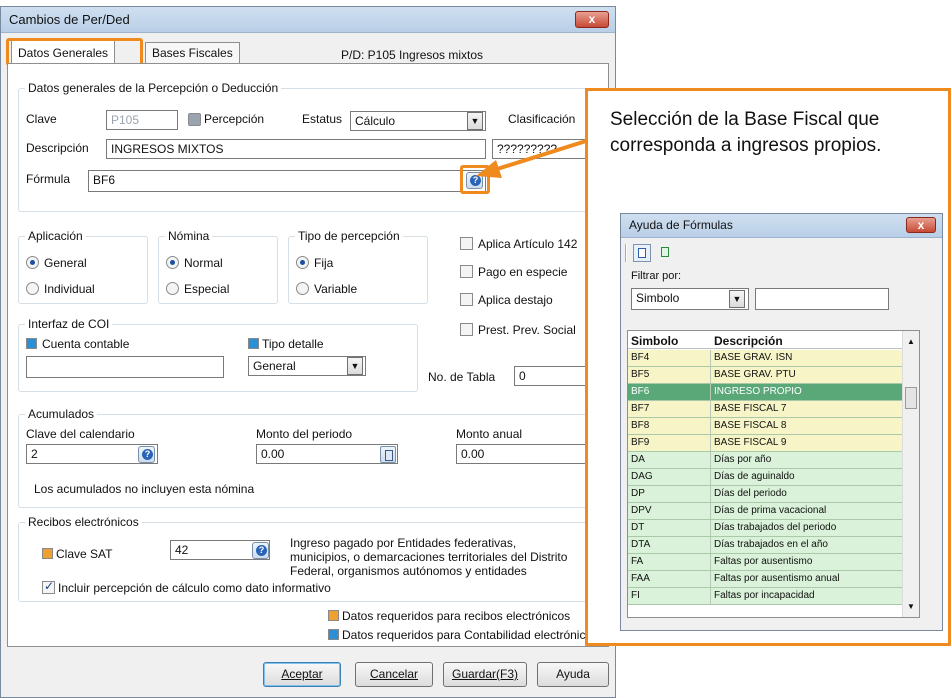 The width and height of the screenshot is (952, 698). What do you see at coordinates (640, 425) in the screenshot?
I see `cell-simbolo: BF8` at bounding box center [640, 425].